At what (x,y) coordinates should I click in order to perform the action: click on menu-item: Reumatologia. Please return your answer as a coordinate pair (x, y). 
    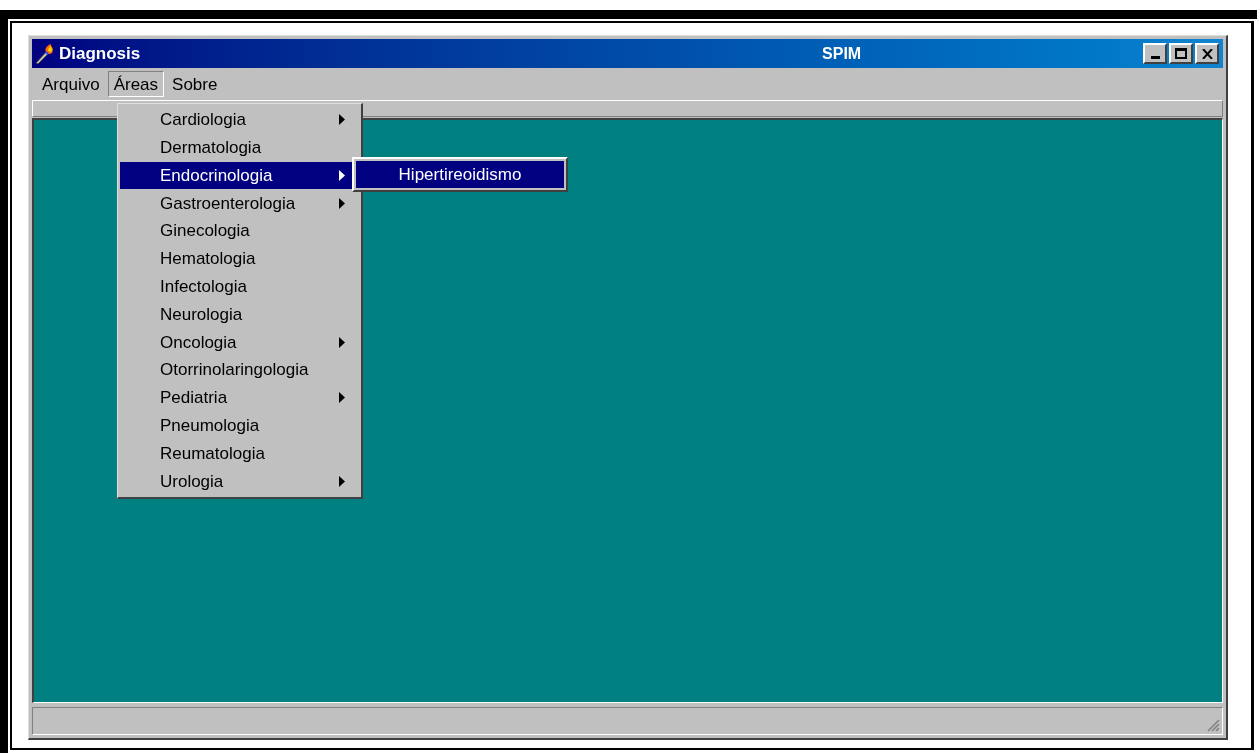
    Looking at the image, I should click on (239, 453).